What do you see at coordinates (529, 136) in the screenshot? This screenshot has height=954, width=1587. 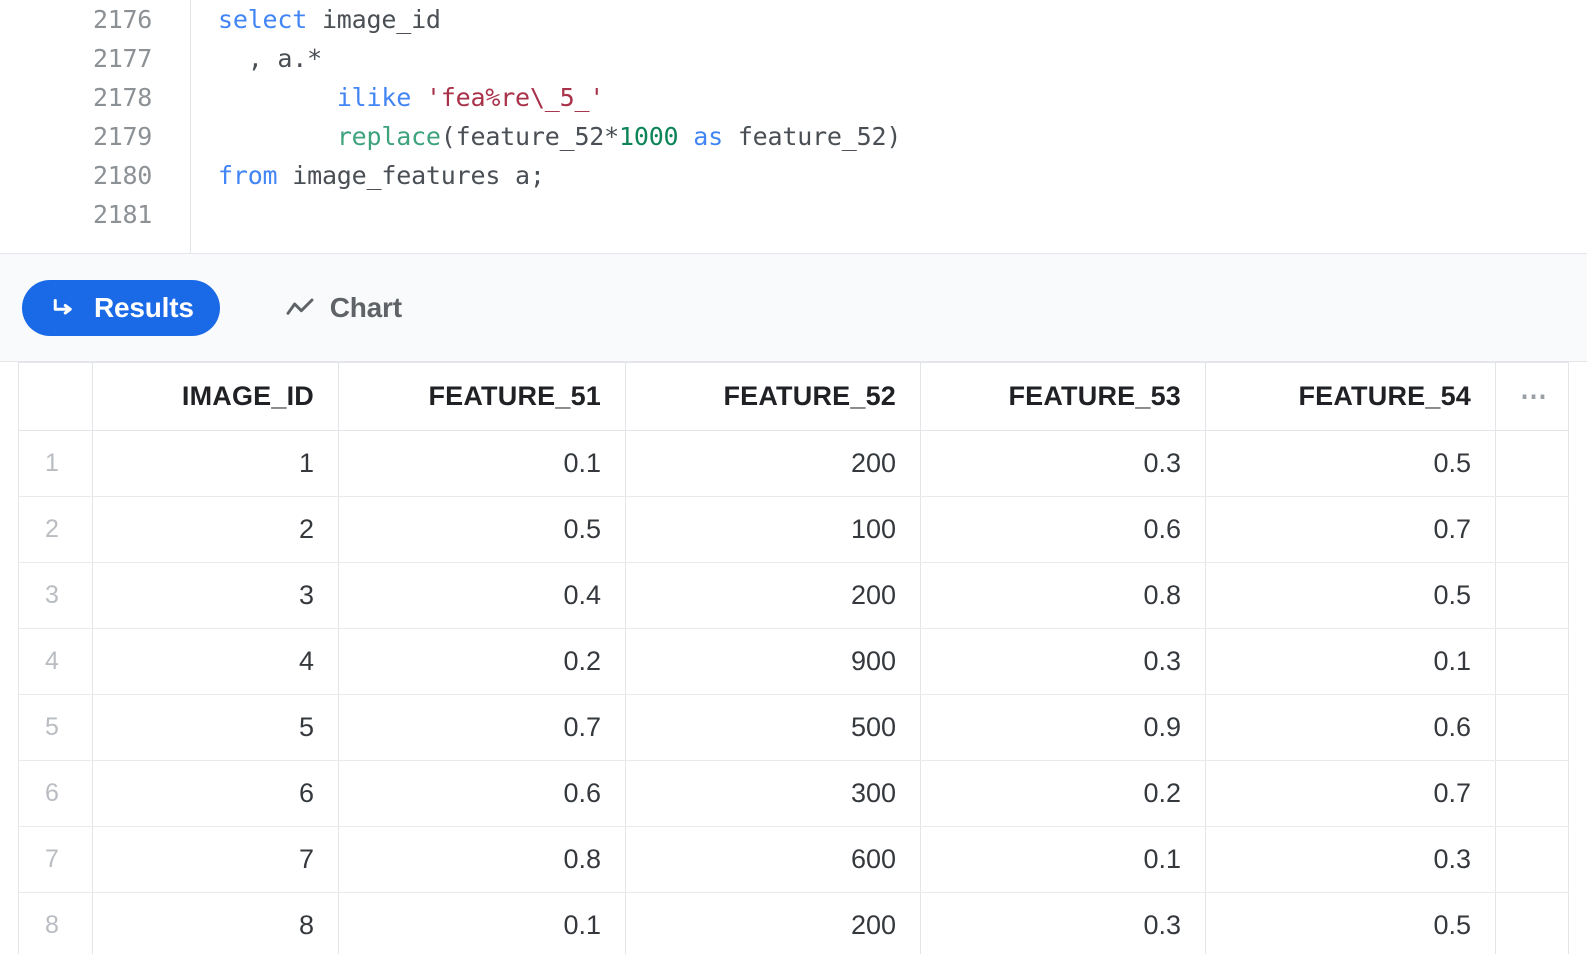 I see `code-token-plain: (feature_52*` at bounding box center [529, 136].